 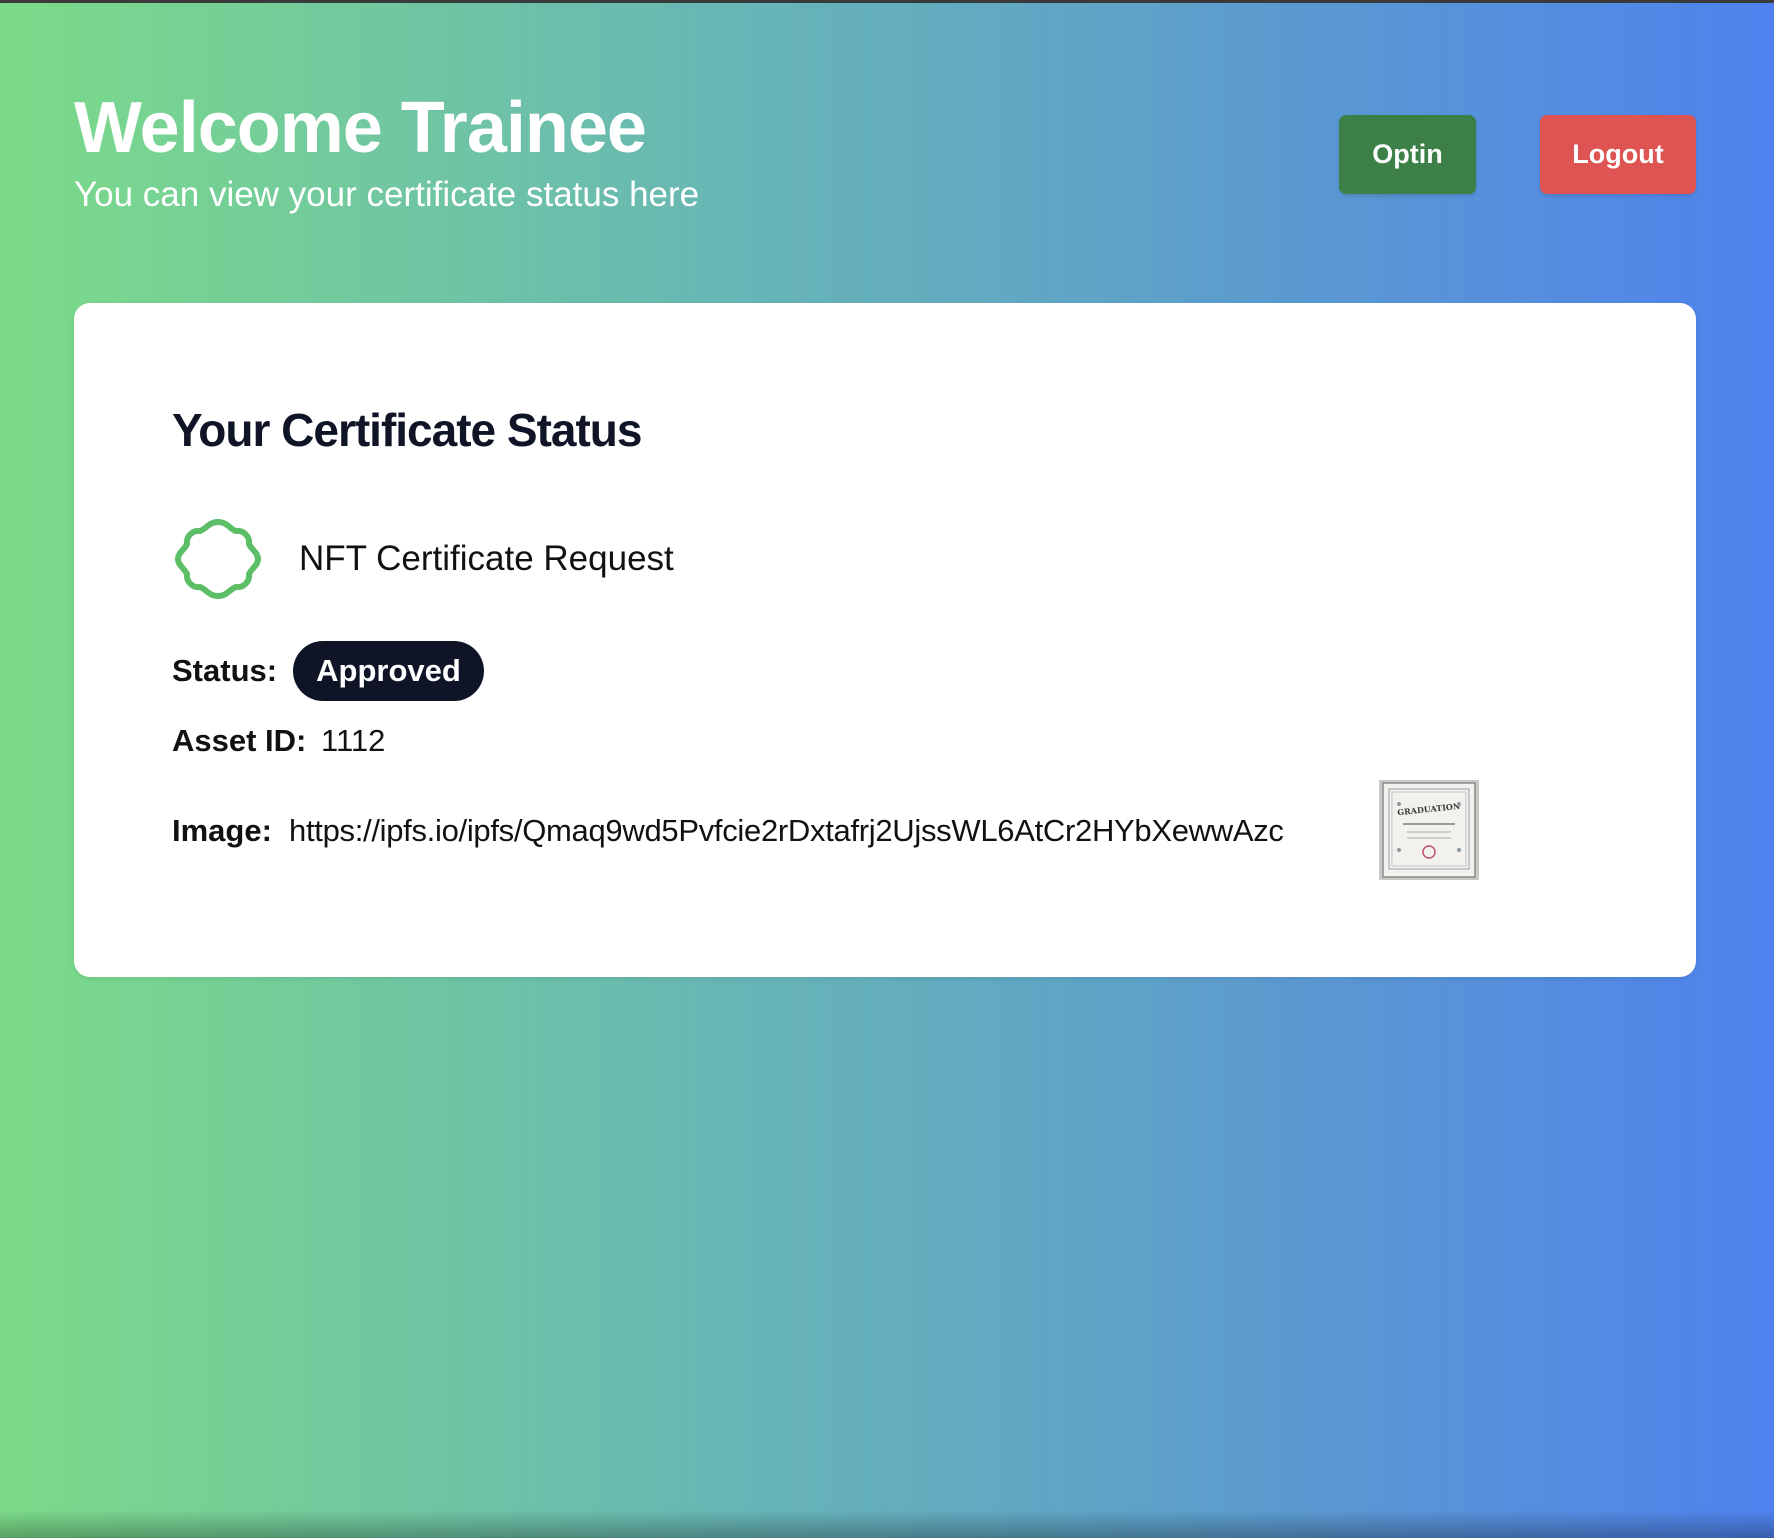 I want to click on certificate-thumbnail: GRADUATION, so click(x=1429, y=830).